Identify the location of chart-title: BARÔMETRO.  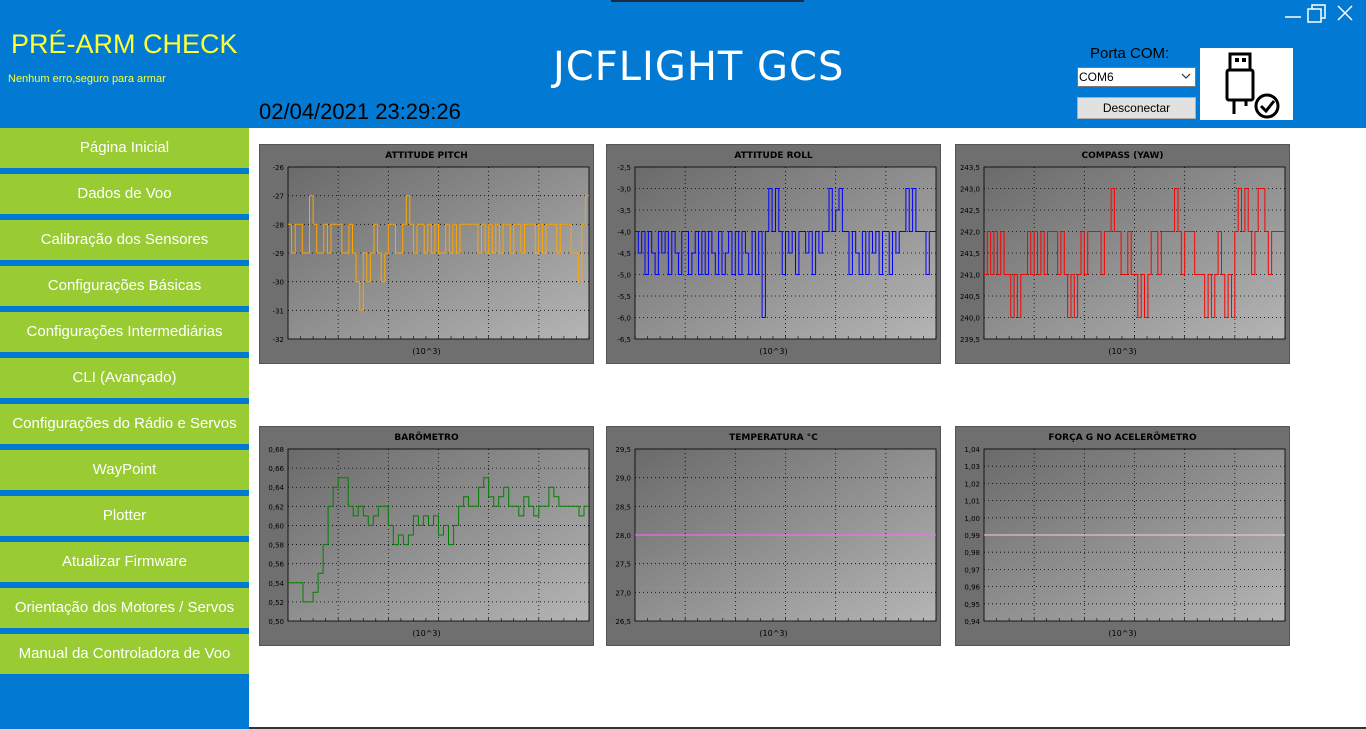
(426, 438).